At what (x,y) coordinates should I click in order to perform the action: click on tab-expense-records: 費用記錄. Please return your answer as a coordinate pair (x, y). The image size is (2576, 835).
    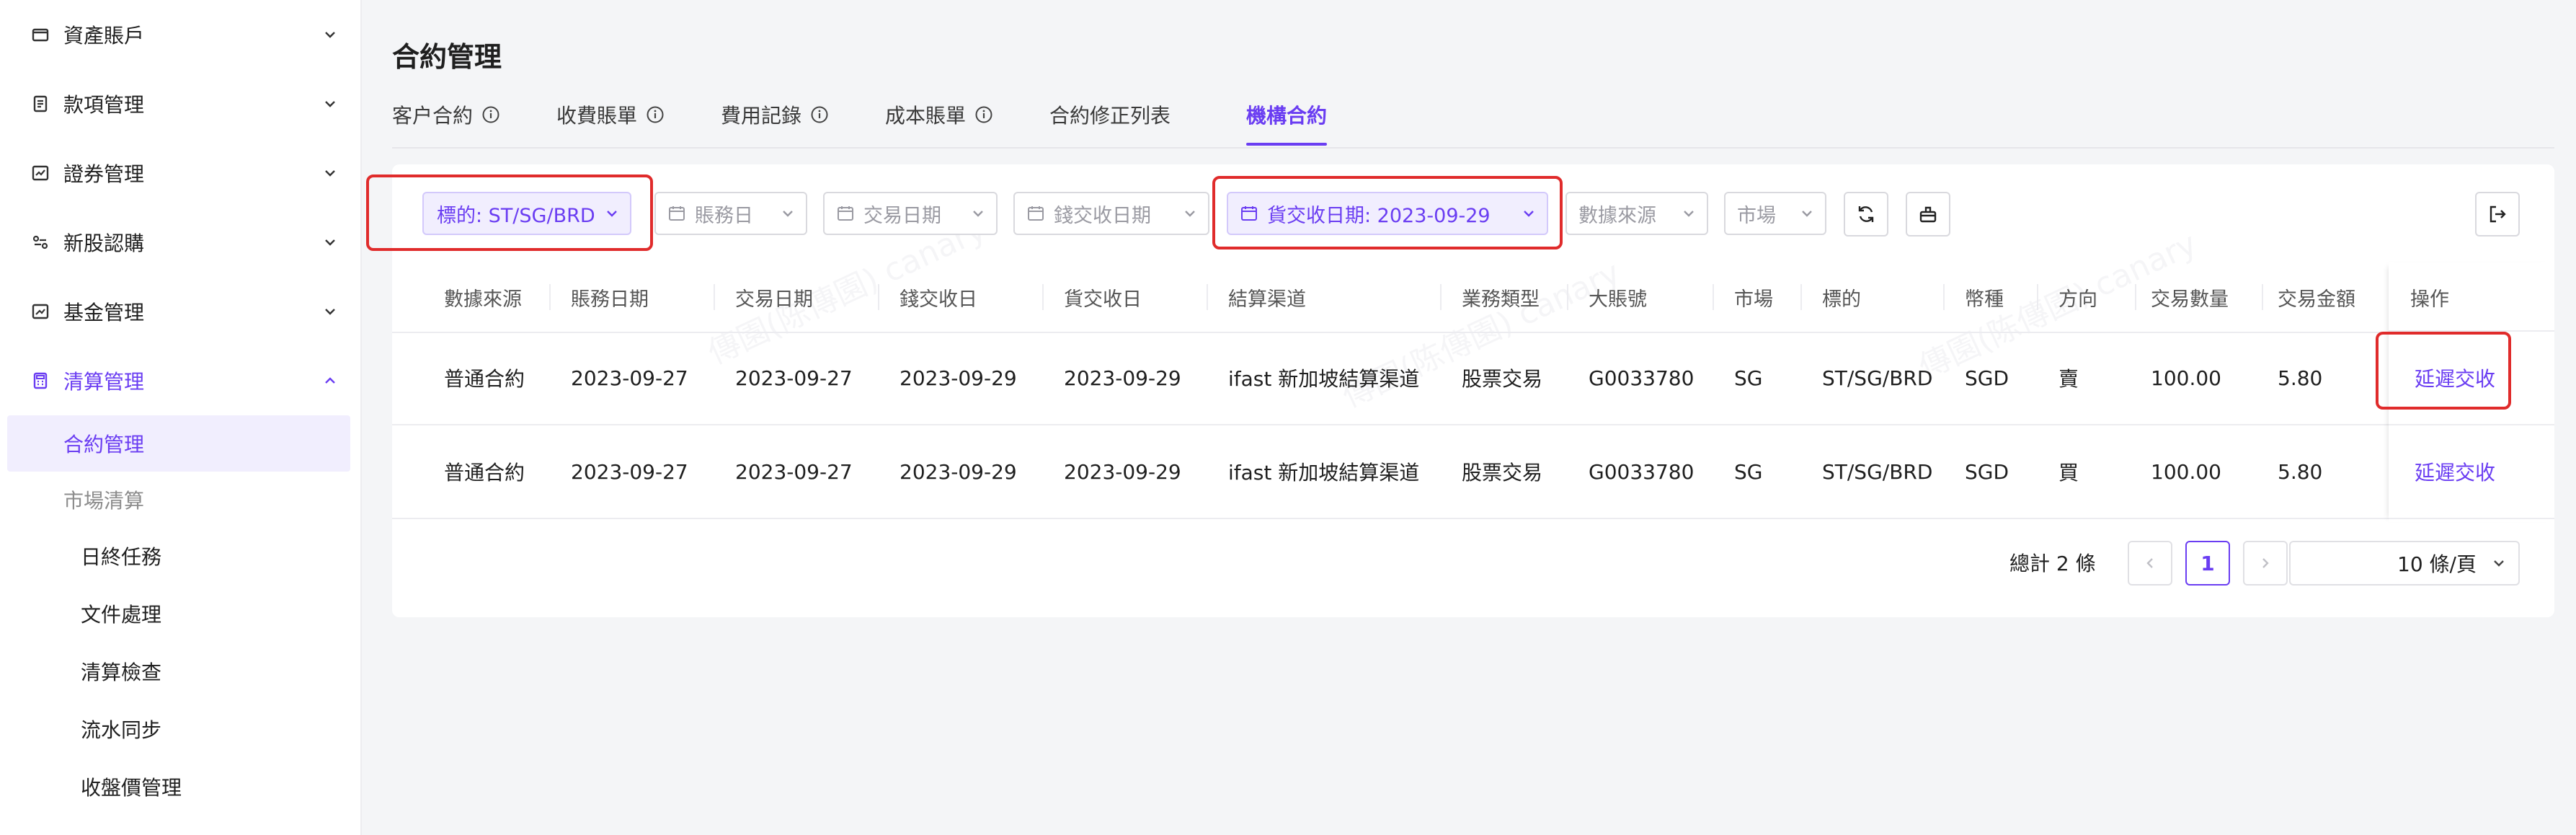
    Looking at the image, I should click on (775, 114).